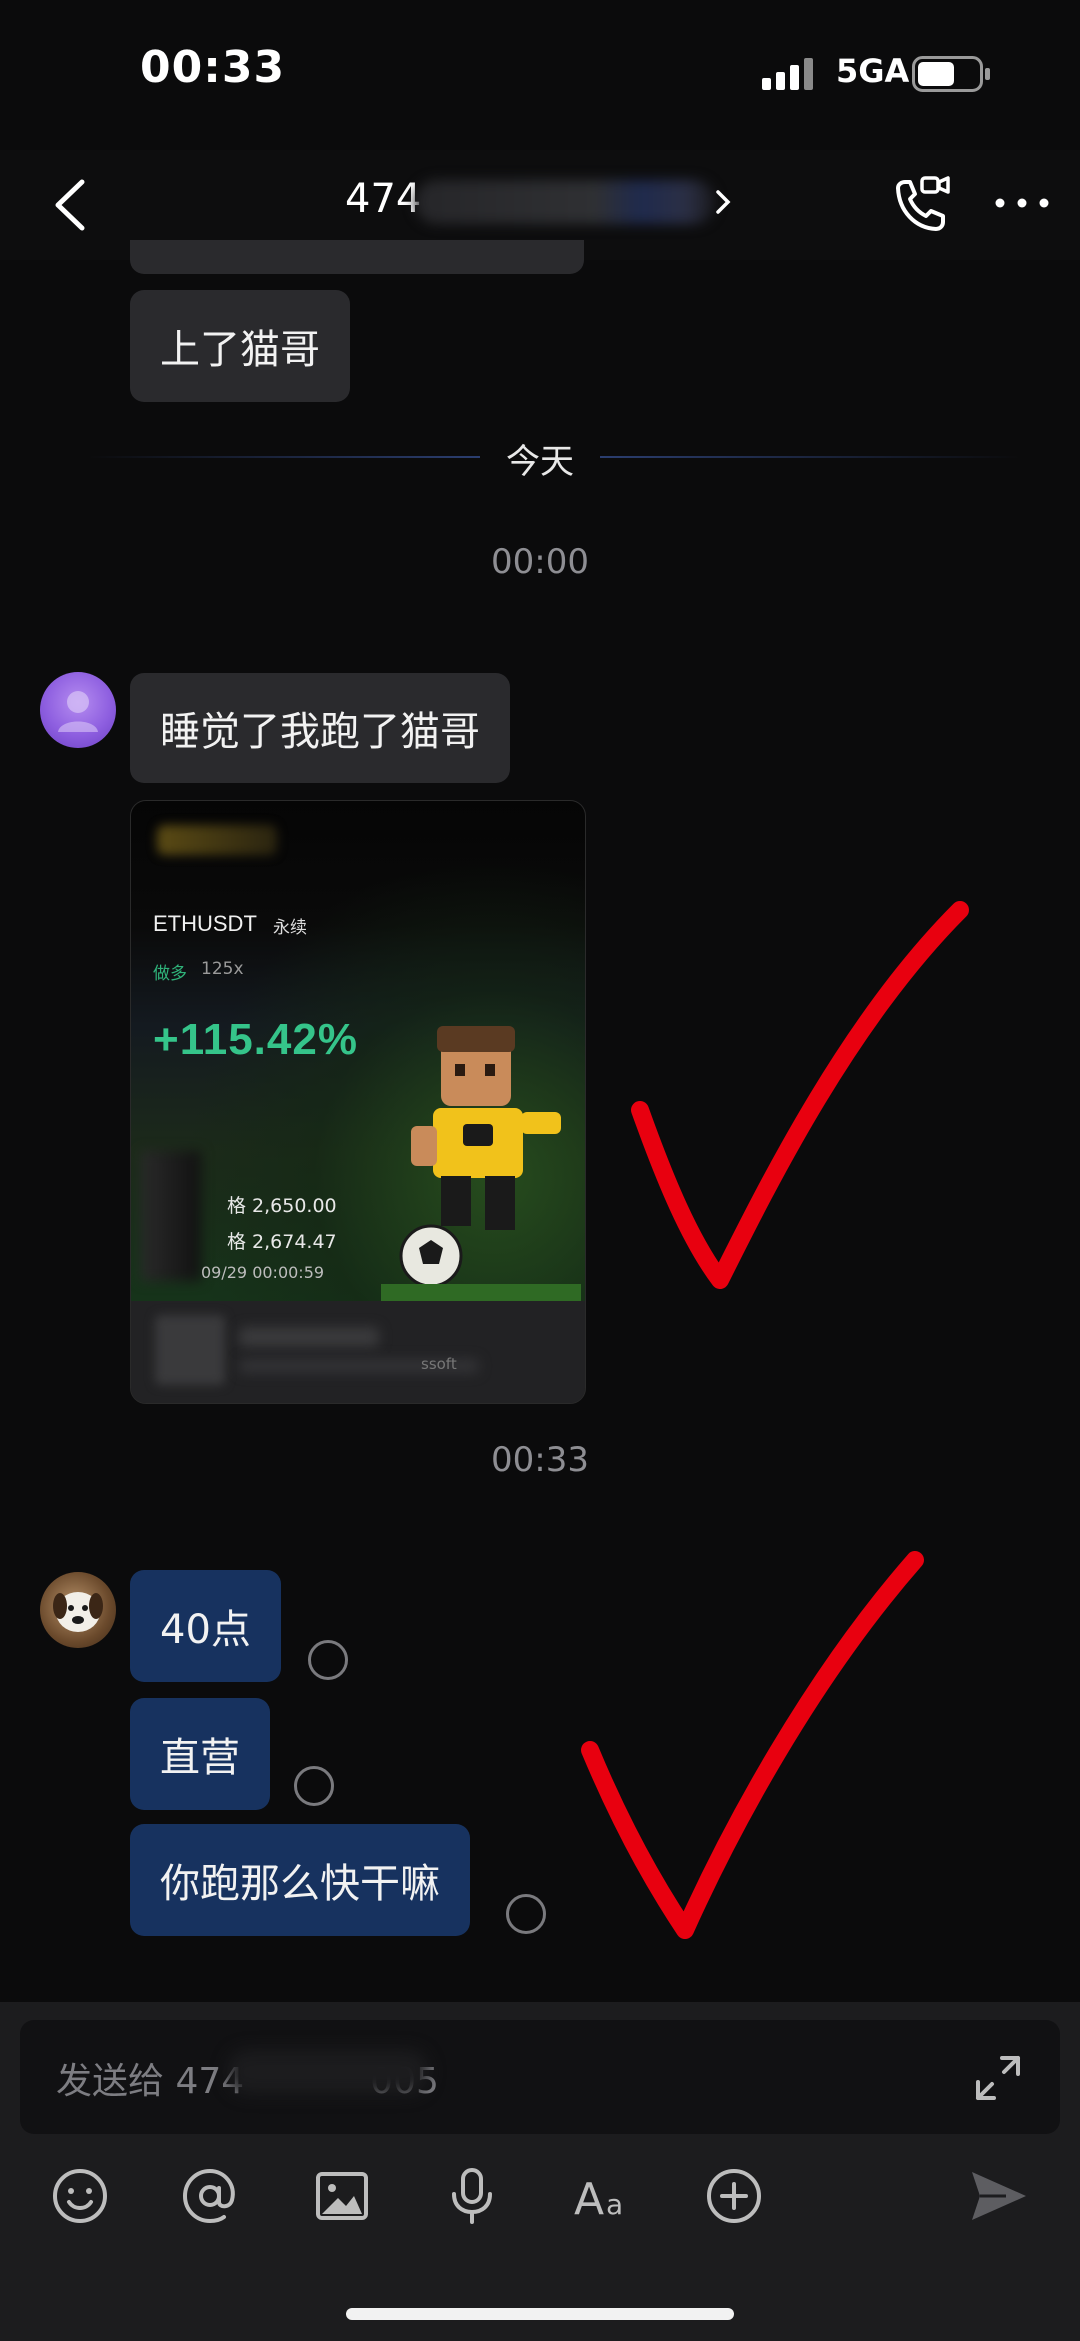 This screenshot has width=1080, height=2341. Describe the element at coordinates (282, 1206) in the screenshot. I see `poster-entry-price: 格 2,650.00` at that location.